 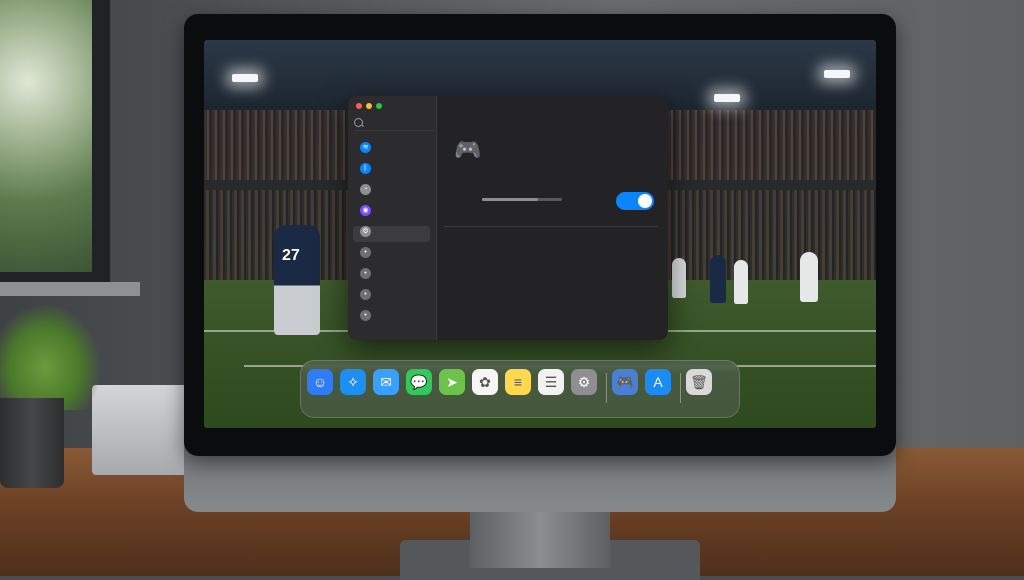 I want to click on dock-safari-icon: ✧, so click(x=353, y=382).